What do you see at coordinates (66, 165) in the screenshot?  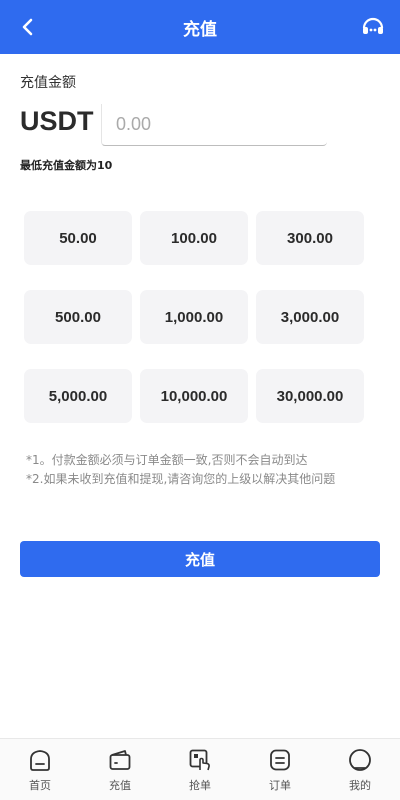 I see `minimum-amount-note: 最低充值金额为10` at bounding box center [66, 165].